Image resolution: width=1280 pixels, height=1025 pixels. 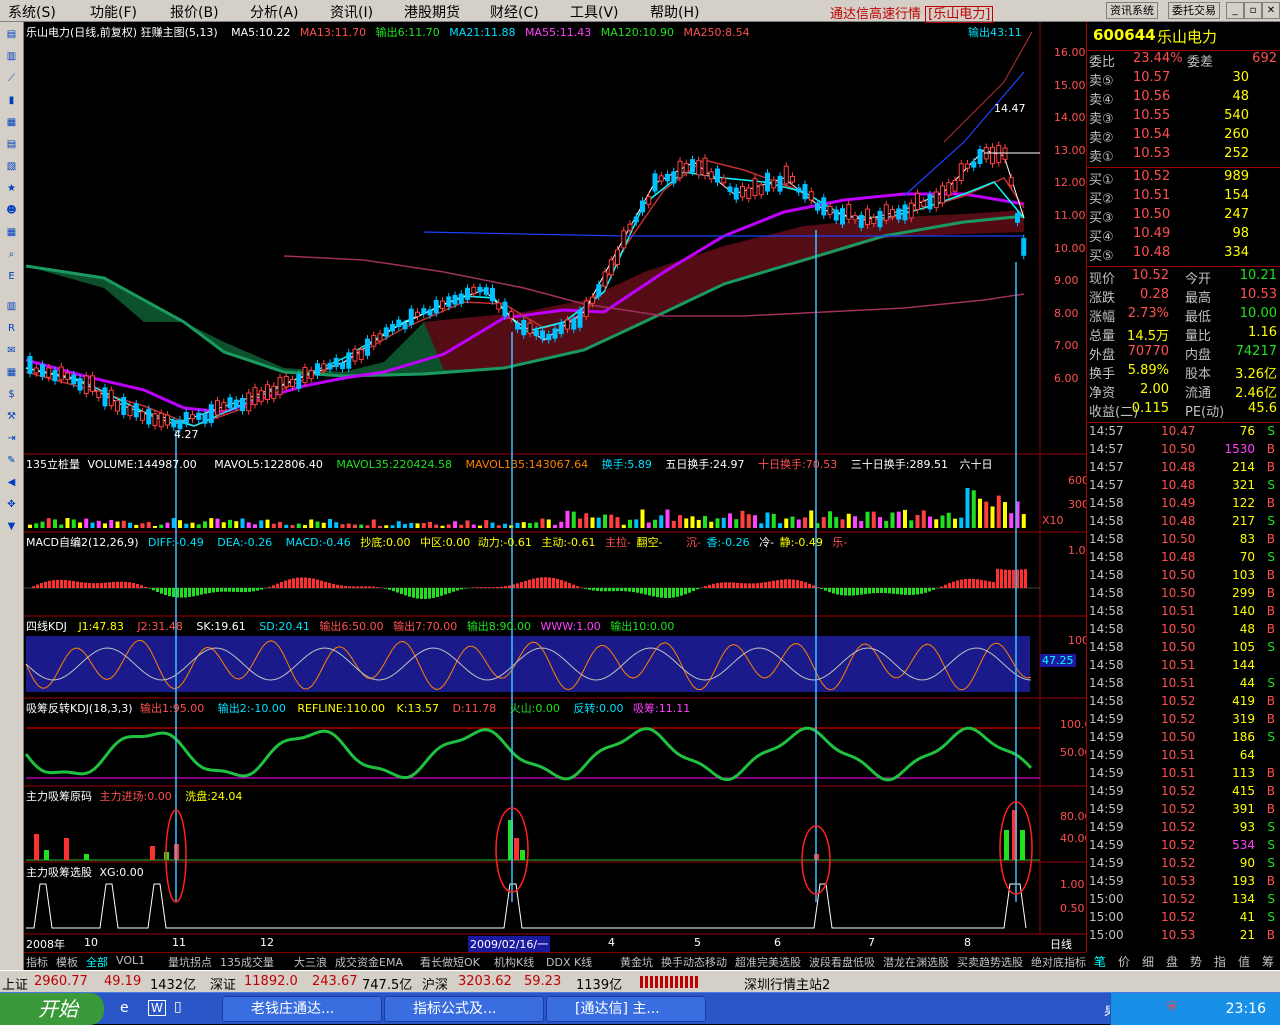 What do you see at coordinates (37, 962) in the screenshot?
I see `indicator-tab: 指标` at bounding box center [37, 962].